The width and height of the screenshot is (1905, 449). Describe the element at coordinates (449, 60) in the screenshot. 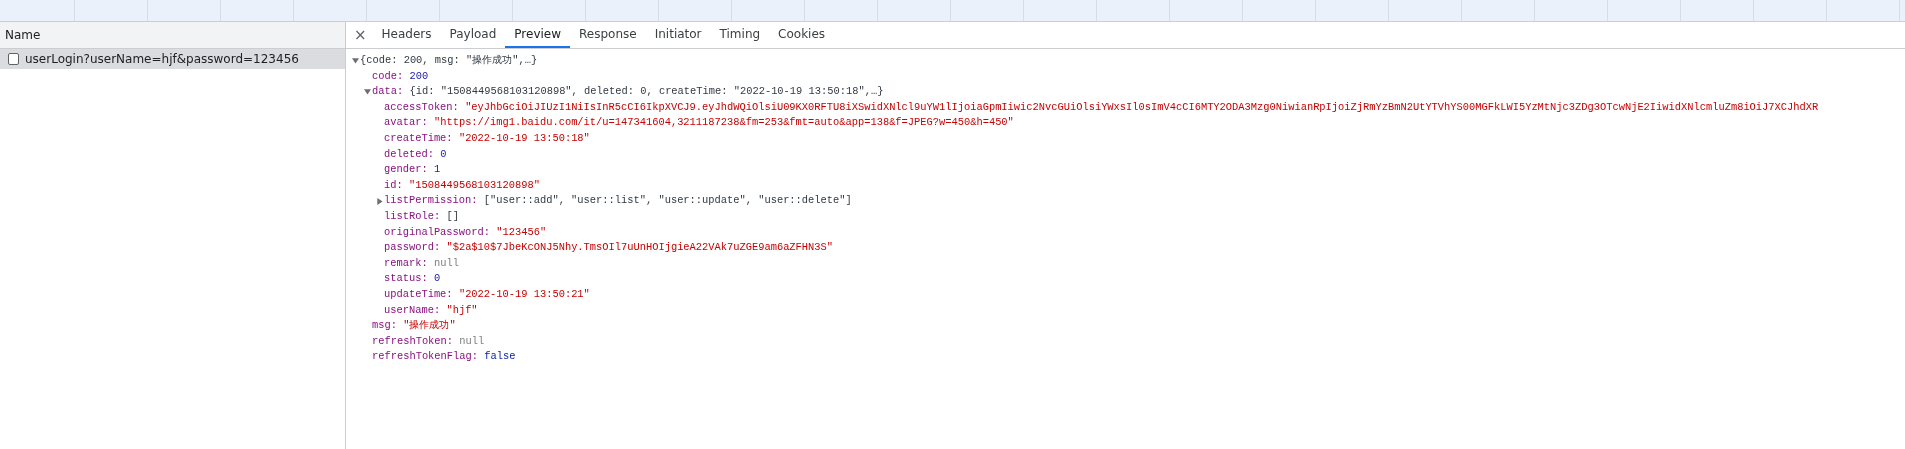

I see `object-summary: {code: 200, msg: "操作成功",…}` at that location.